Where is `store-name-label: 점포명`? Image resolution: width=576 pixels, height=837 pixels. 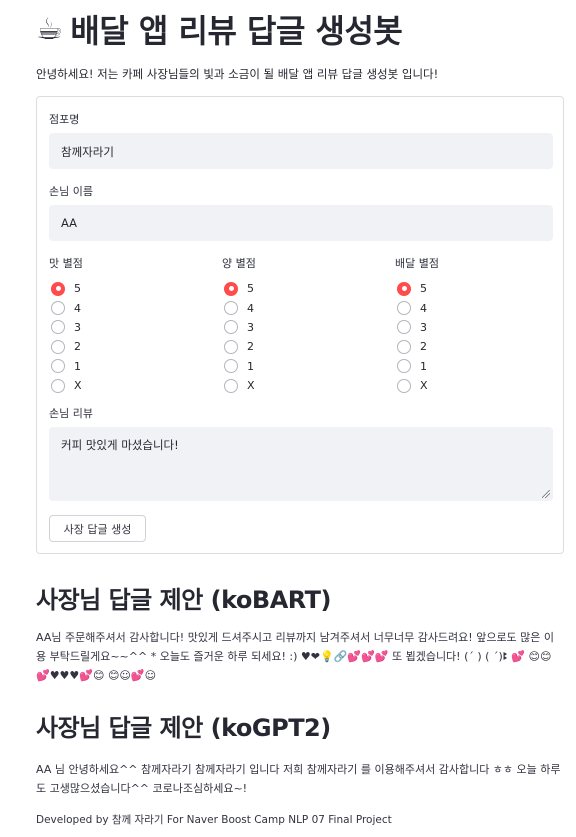 store-name-label: 점포명 is located at coordinates (64, 119).